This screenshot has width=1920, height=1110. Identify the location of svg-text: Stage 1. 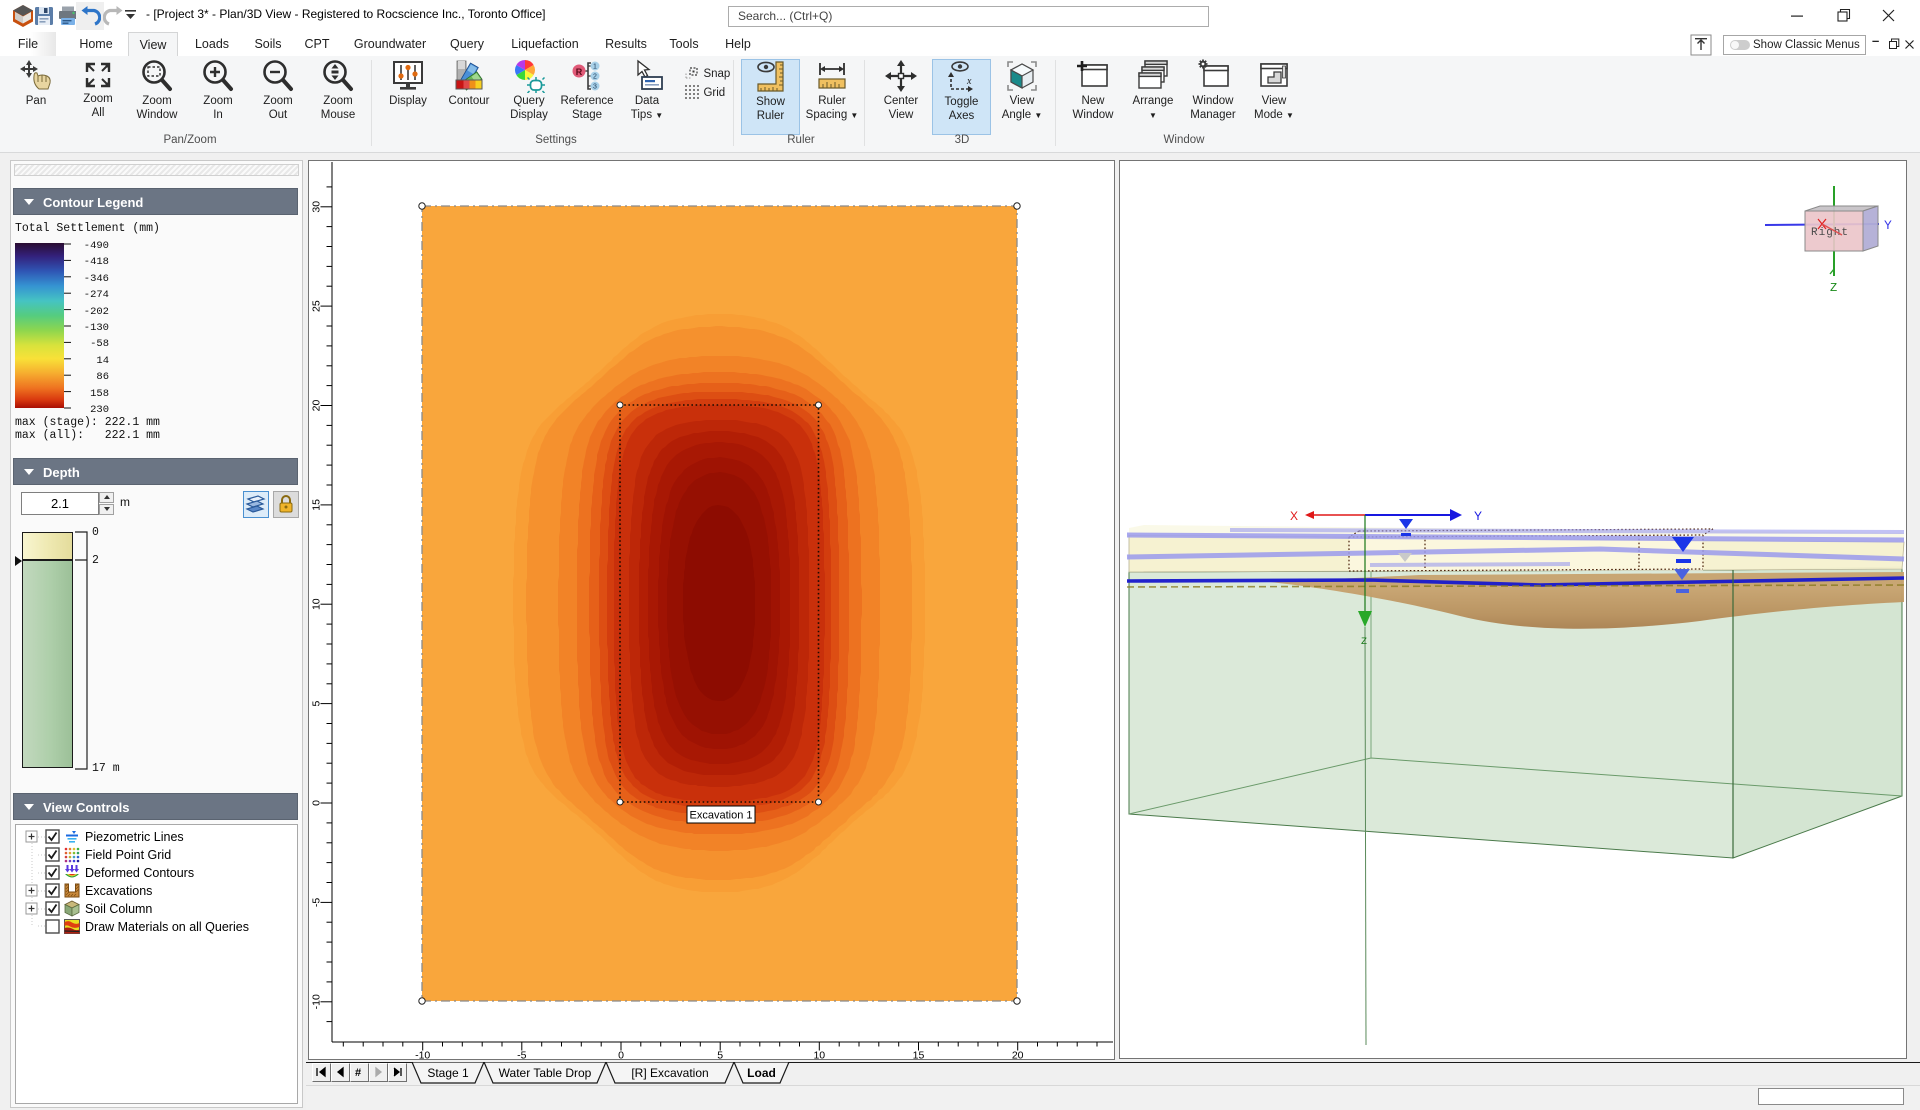
(448, 1073).